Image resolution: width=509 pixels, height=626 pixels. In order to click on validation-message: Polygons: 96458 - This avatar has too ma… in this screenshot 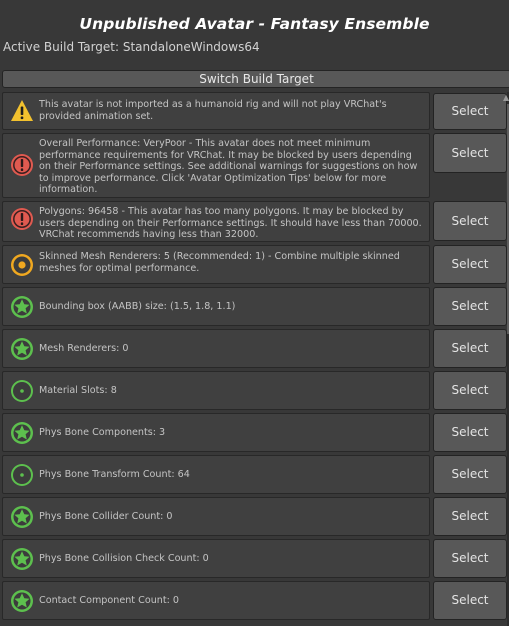, I will do `click(230, 223)`.